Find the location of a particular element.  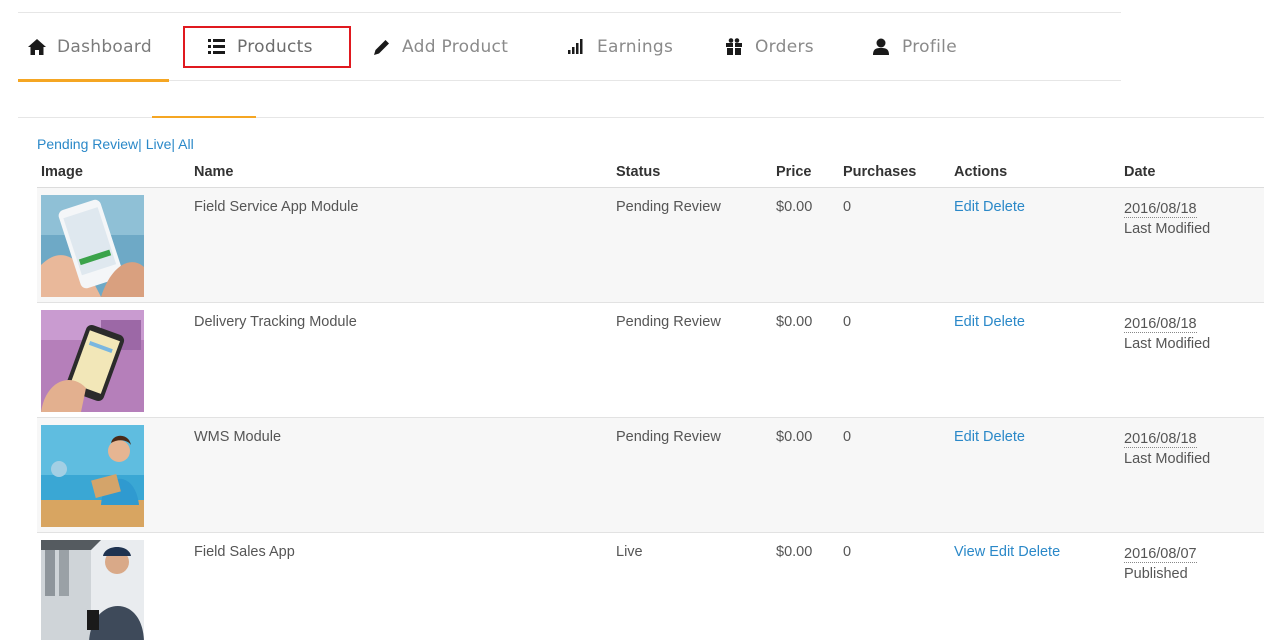

tab-orders-label: Orders is located at coordinates (784, 46).